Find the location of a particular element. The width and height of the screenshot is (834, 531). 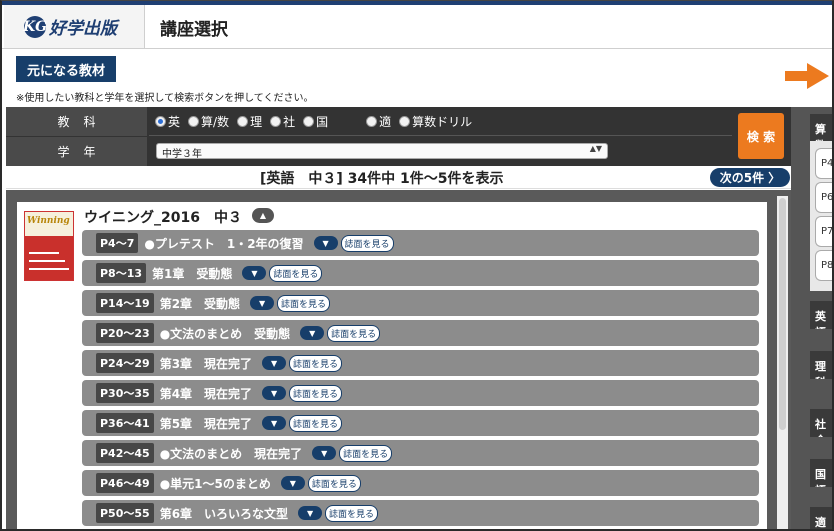

subject-radio-math-drill: 算数ドリル is located at coordinates (435, 121).